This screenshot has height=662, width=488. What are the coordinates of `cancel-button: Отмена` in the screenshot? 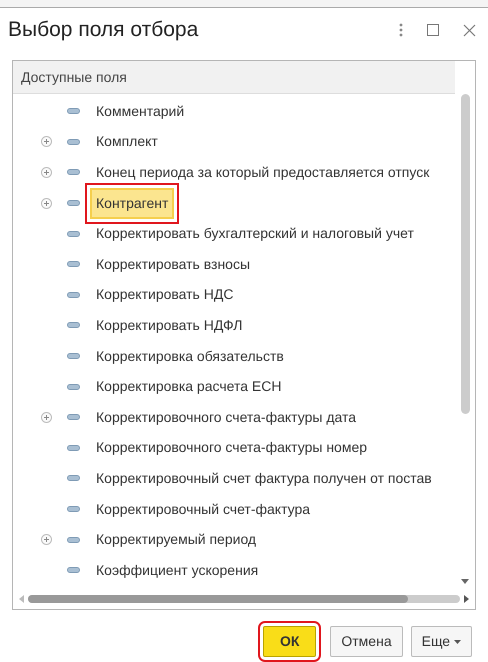 It's located at (366, 641).